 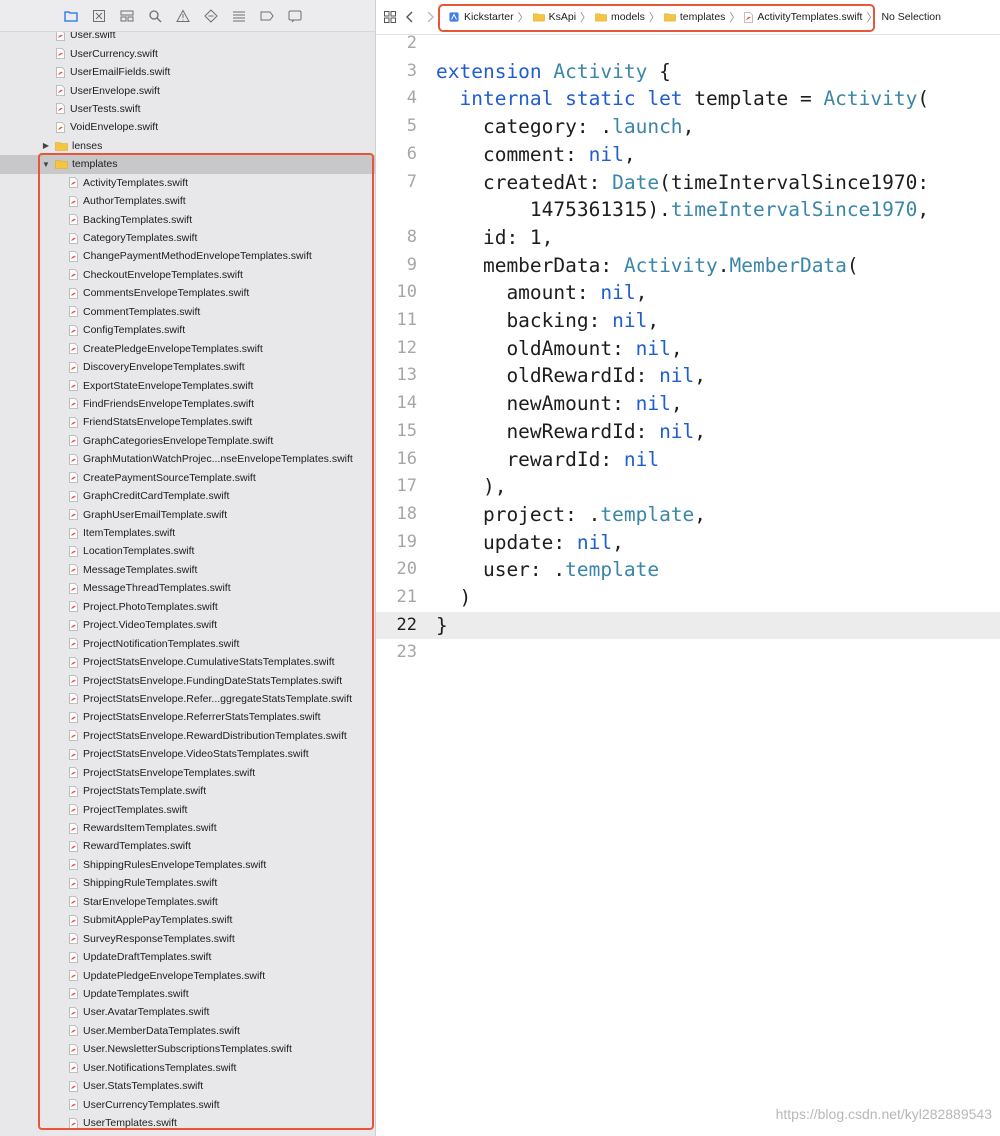 I want to click on breadcrumb-item: KsApi, so click(x=554, y=17).